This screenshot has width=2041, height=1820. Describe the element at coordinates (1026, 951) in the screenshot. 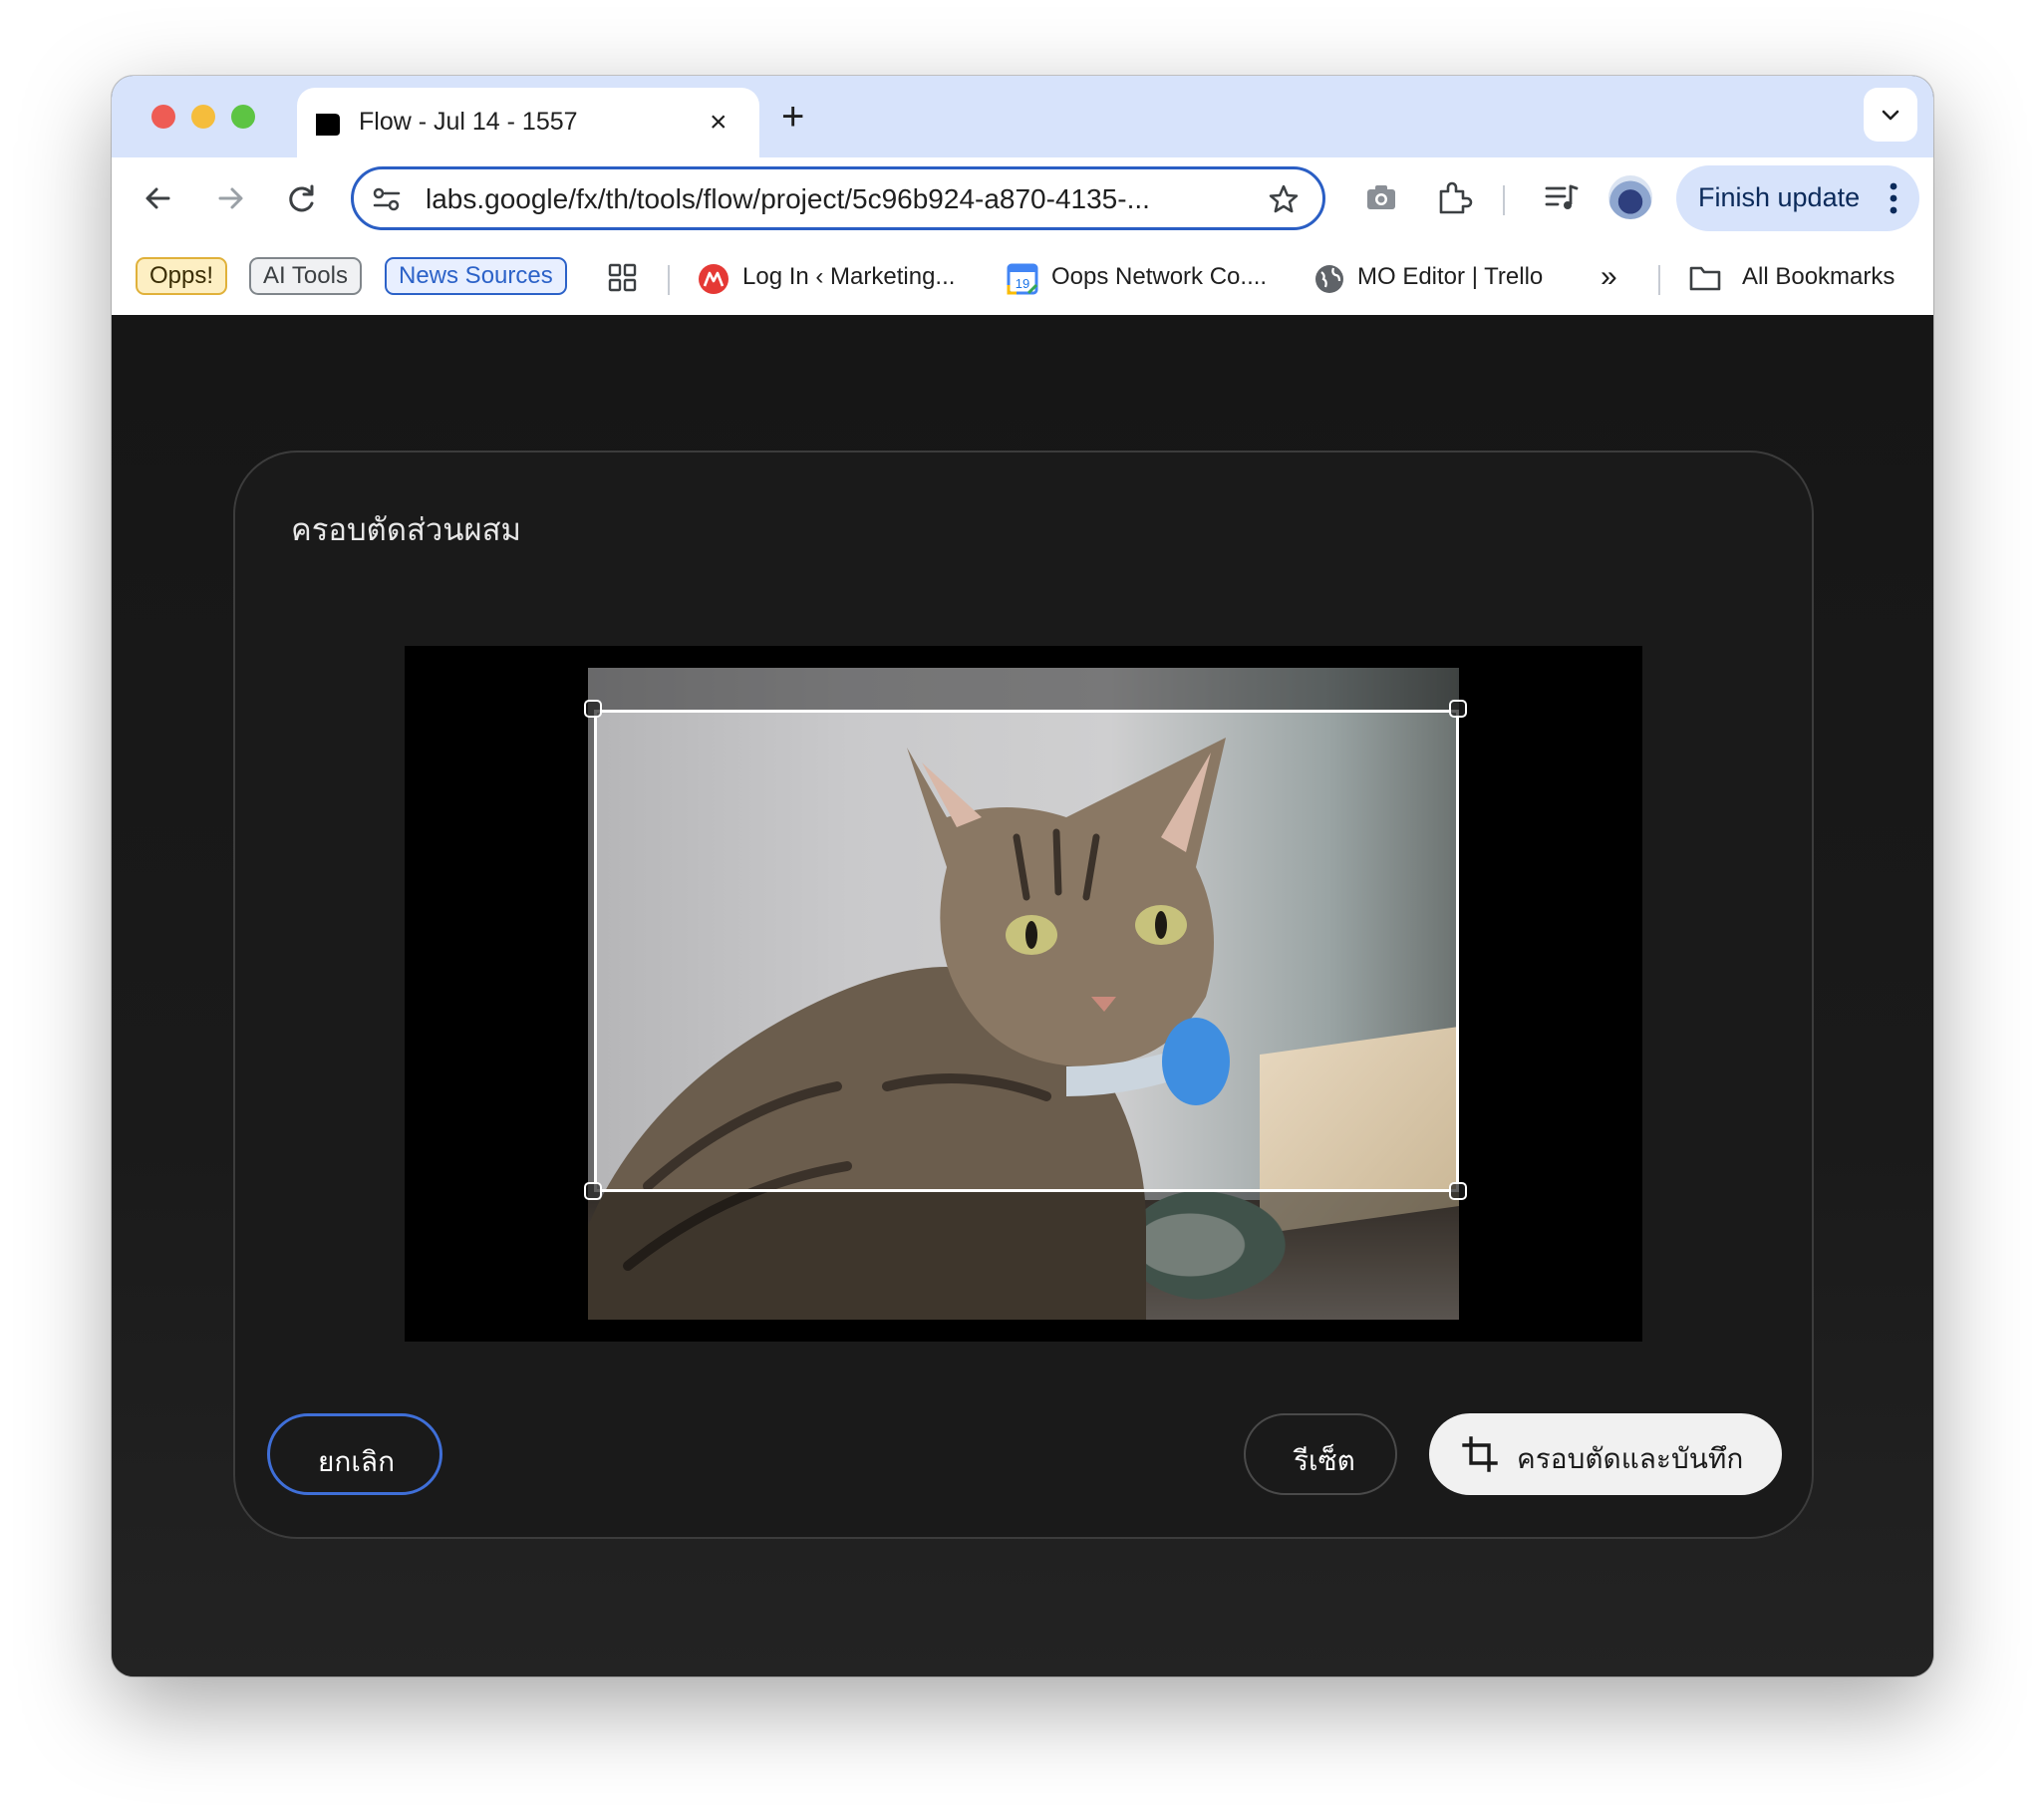

I see `crop-selection-box` at that location.